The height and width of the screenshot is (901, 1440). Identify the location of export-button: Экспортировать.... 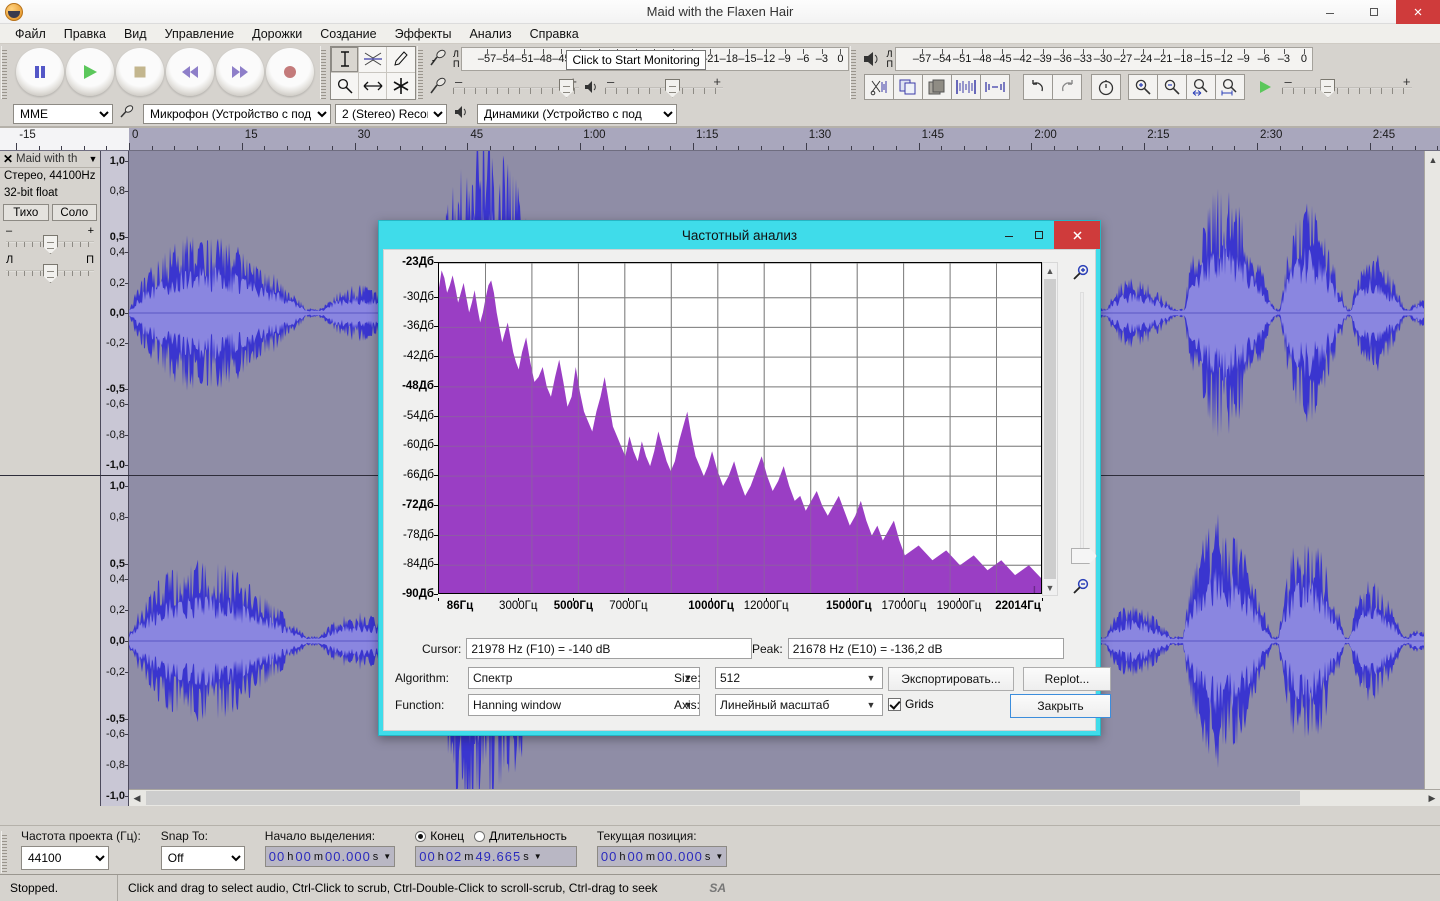
(951, 679).